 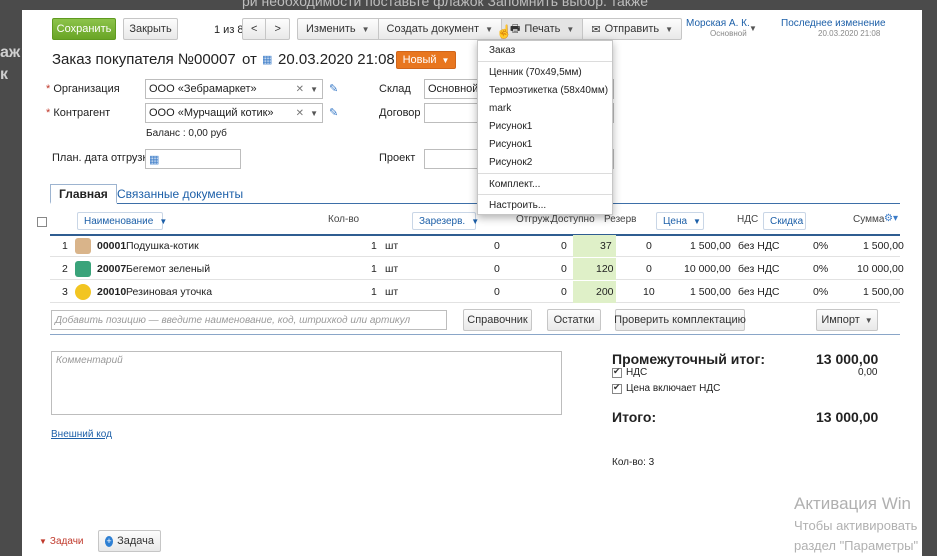 What do you see at coordinates (112, 269) in the screenshot?
I see `product-code: 20007` at bounding box center [112, 269].